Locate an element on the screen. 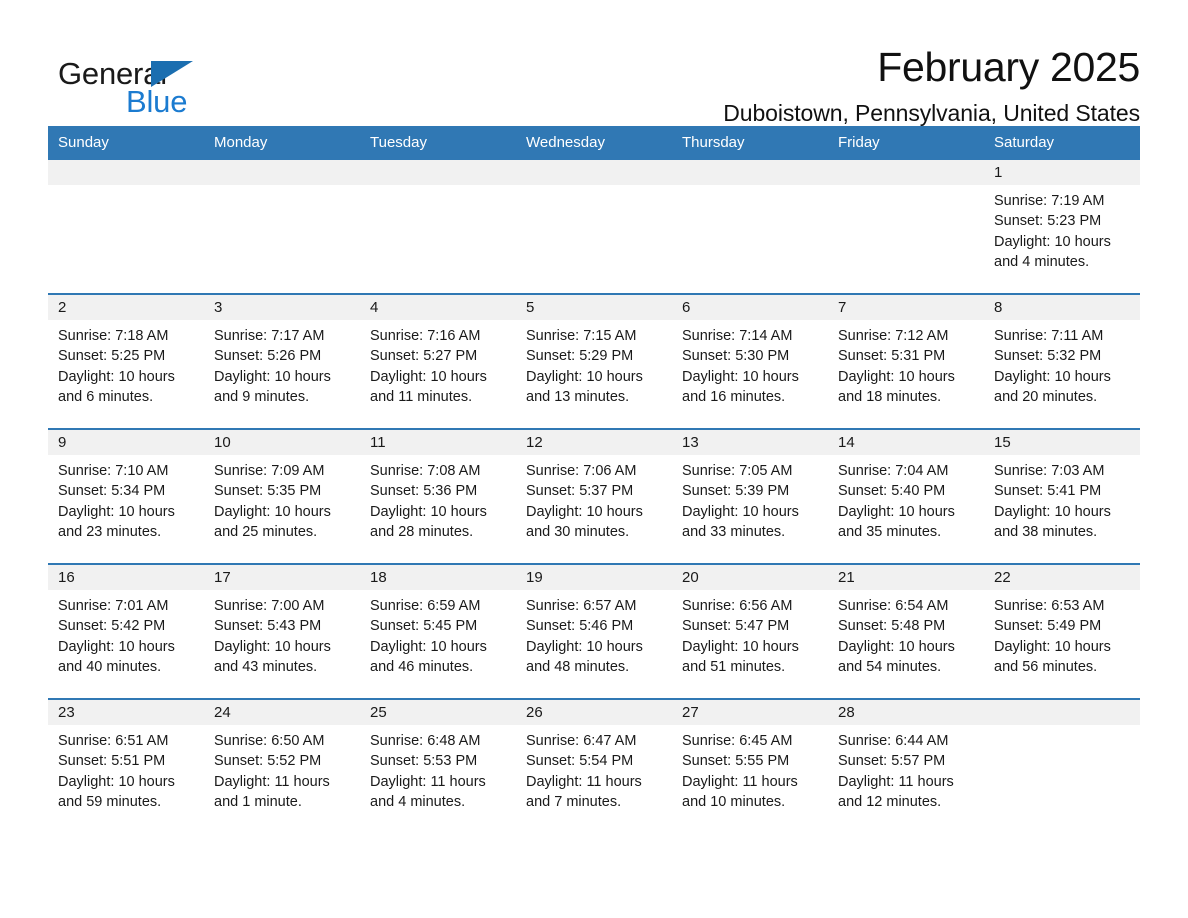 The width and height of the screenshot is (1188, 918). day-number: 16 is located at coordinates (126, 578).